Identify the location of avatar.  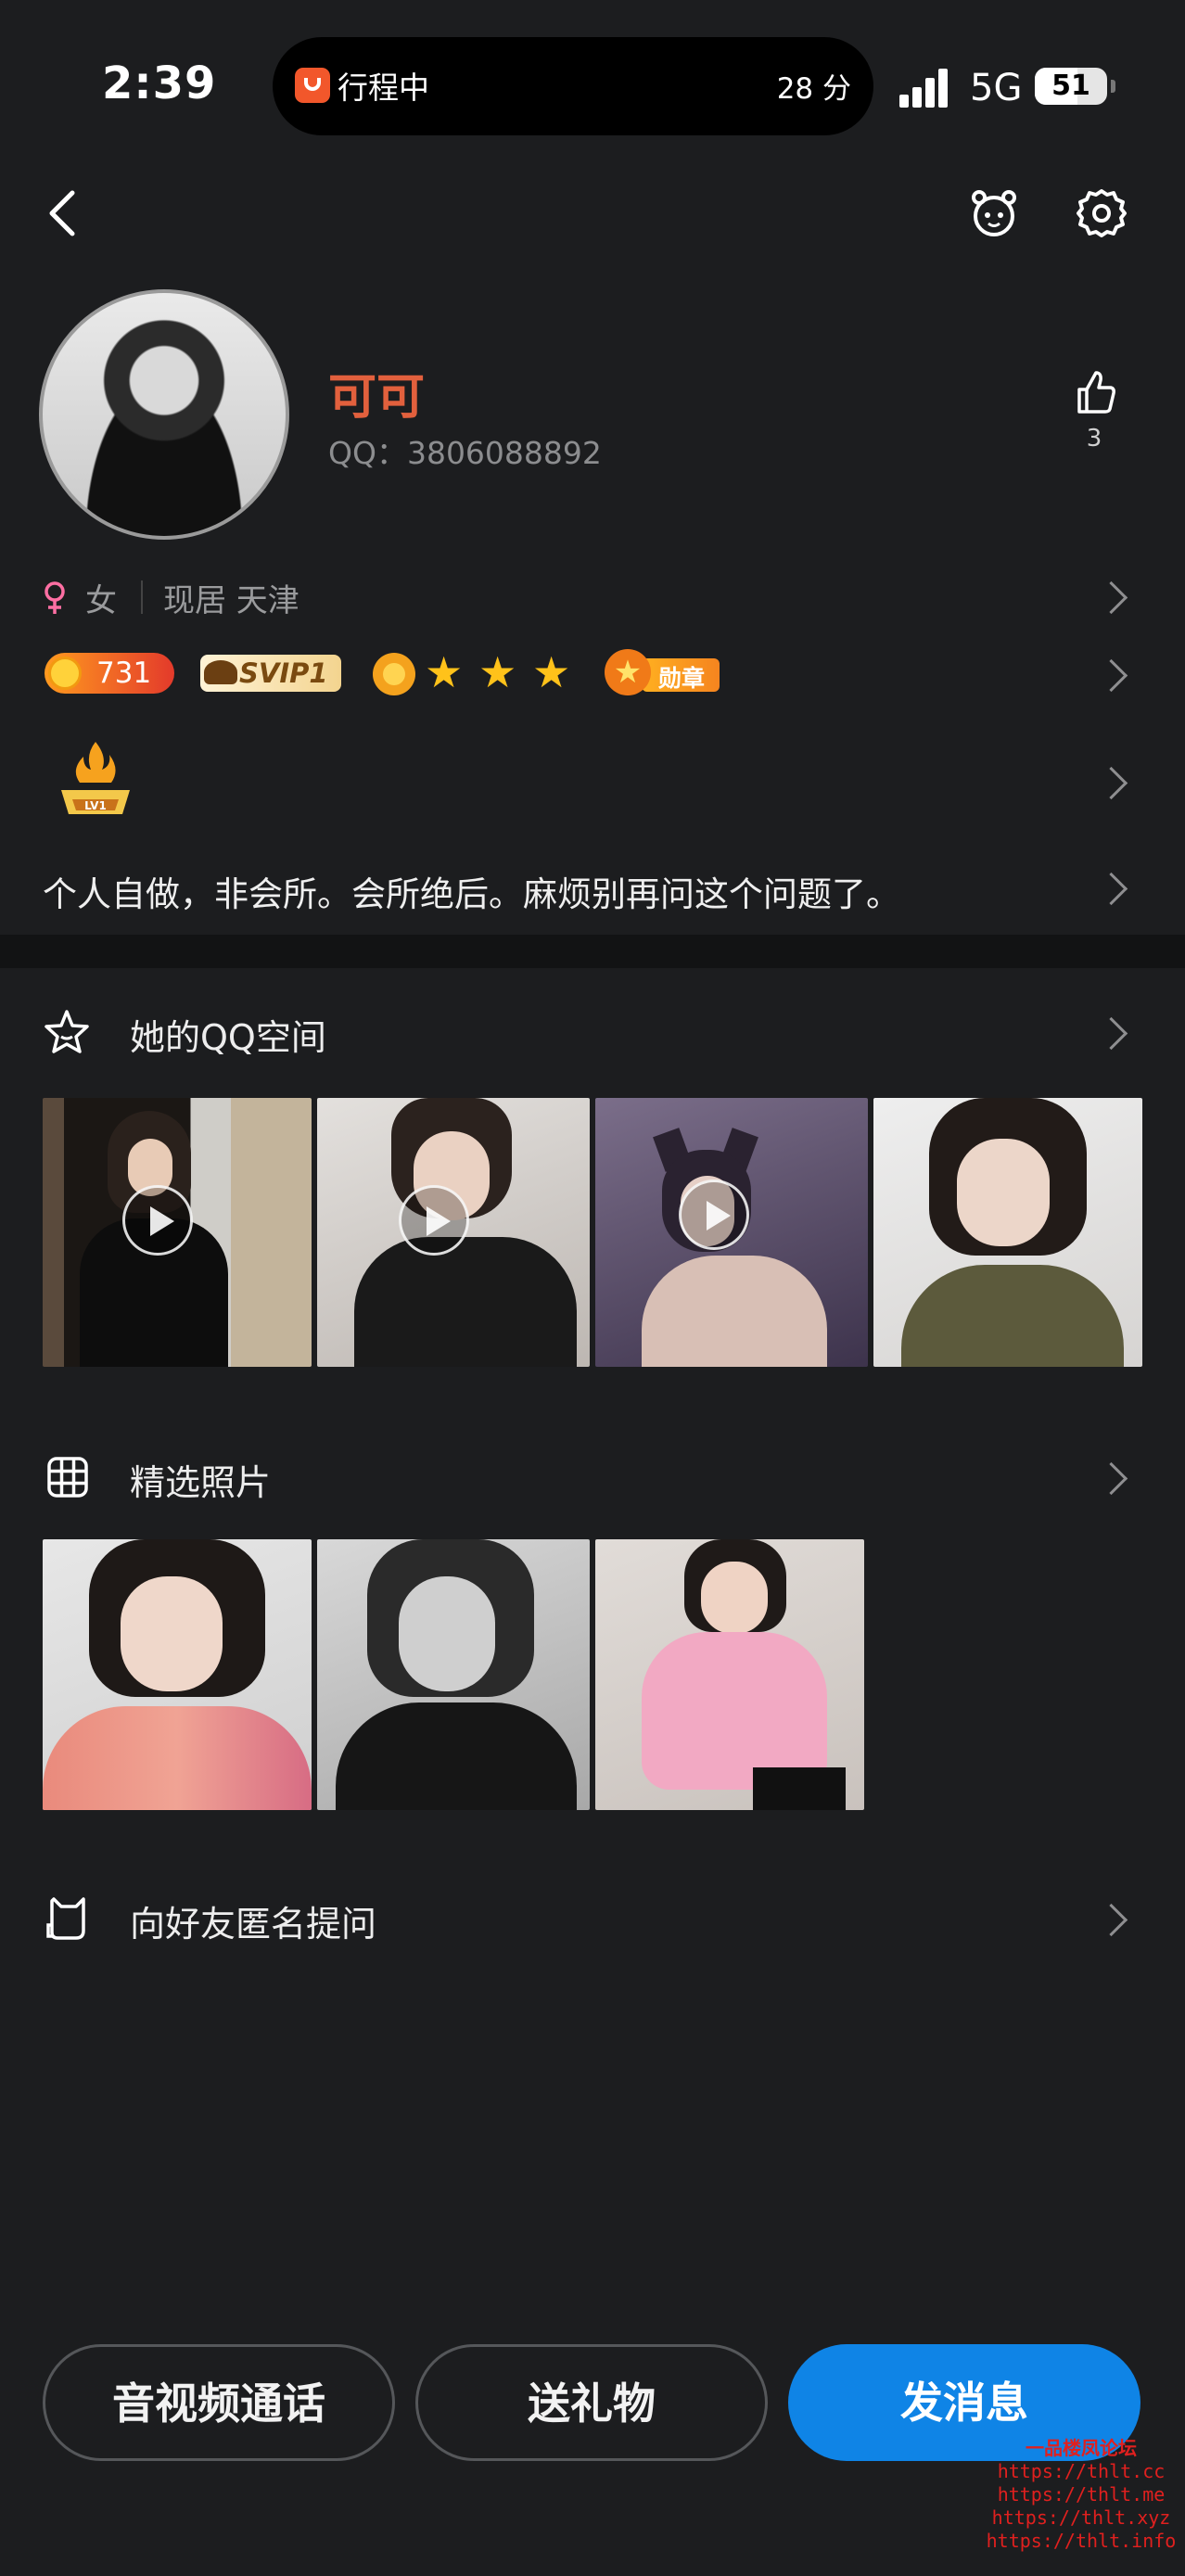
(164, 415).